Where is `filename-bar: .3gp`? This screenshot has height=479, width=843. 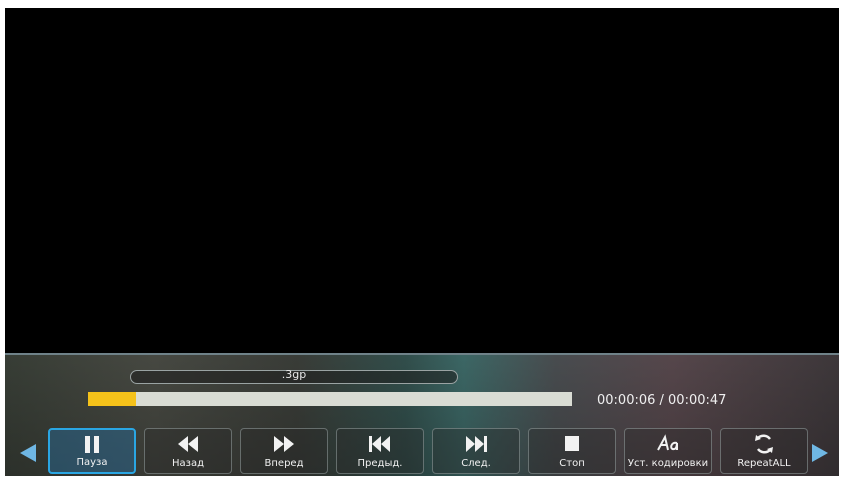 filename-bar: .3gp is located at coordinates (294, 376).